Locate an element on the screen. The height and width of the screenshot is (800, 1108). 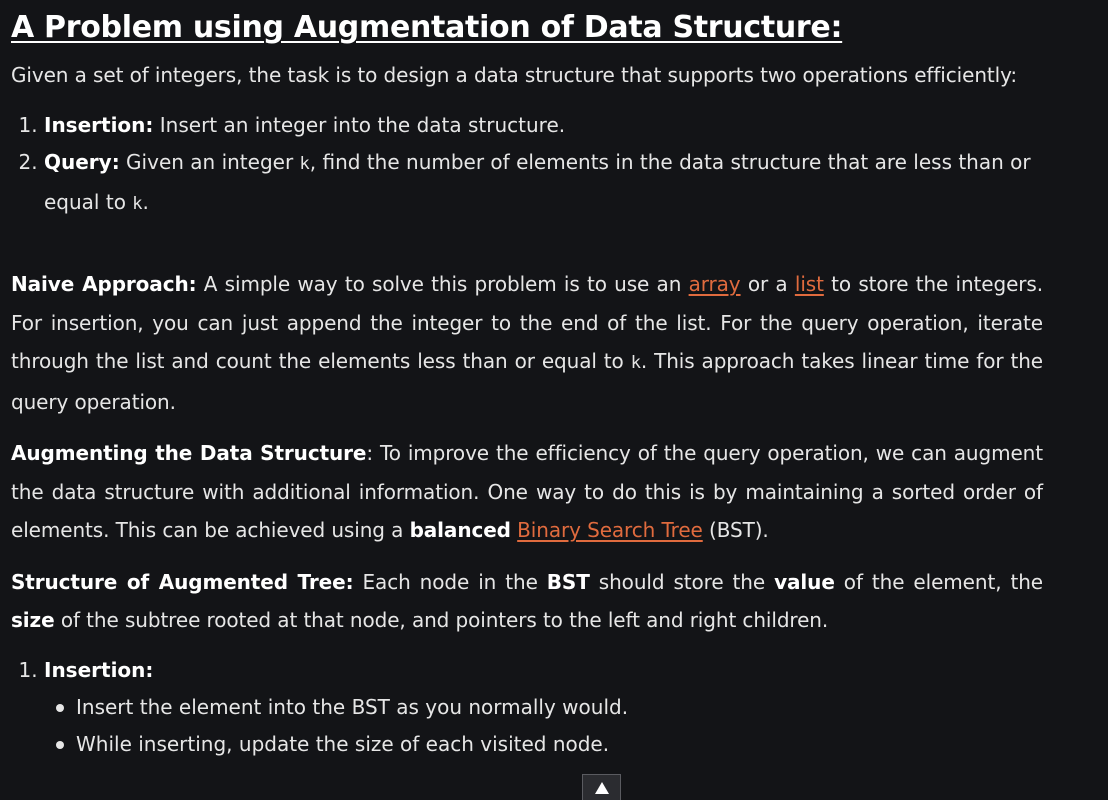
arrow-up-icon is located at coordinates (601, 788).